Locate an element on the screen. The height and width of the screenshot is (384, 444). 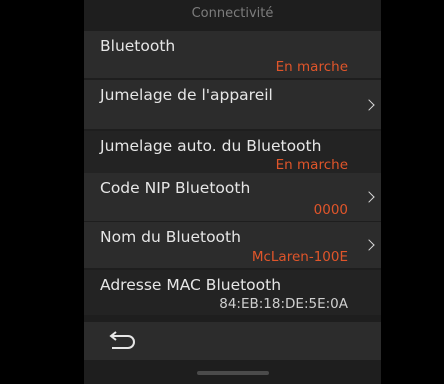
screen-title: Connectivité is located at coordinates (232, 15).